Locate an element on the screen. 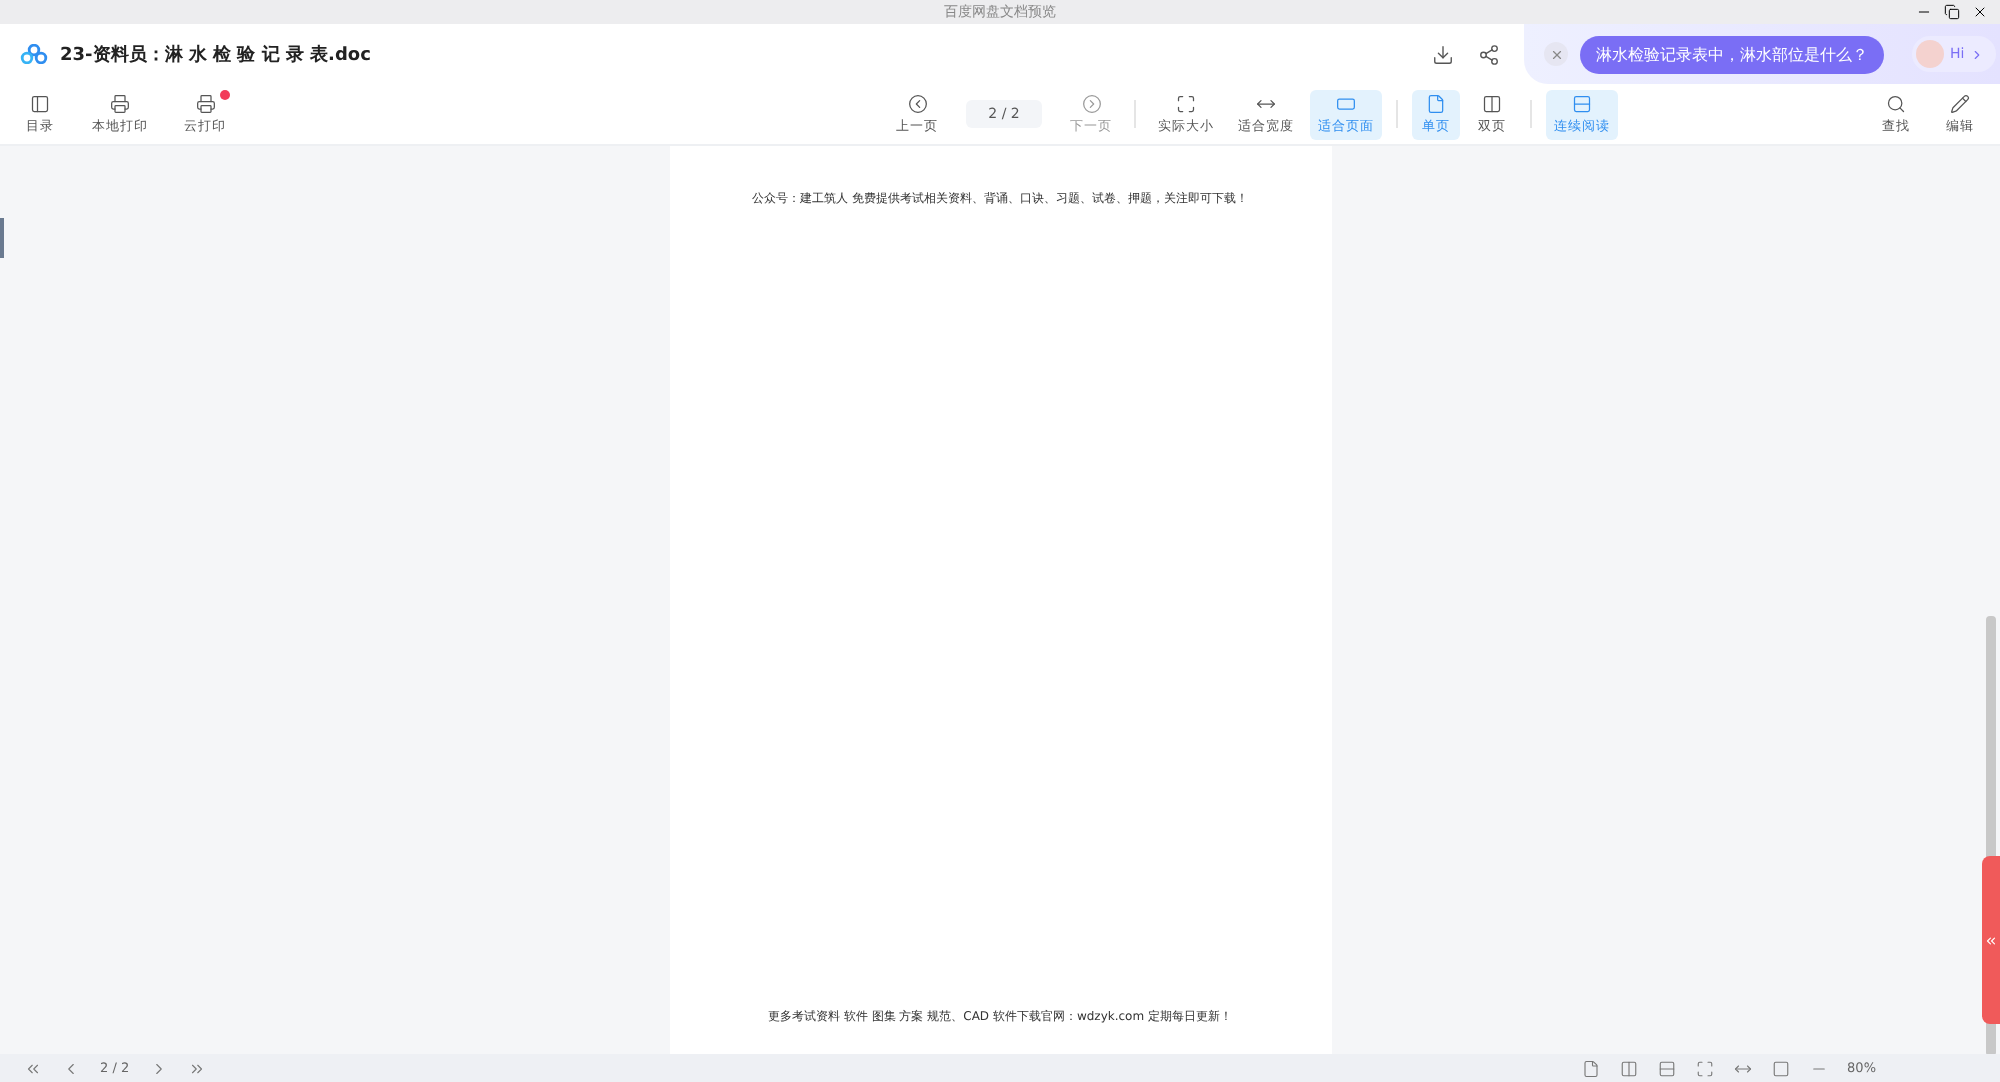  cloud-logo-icon is located at coordinates (34, 54).